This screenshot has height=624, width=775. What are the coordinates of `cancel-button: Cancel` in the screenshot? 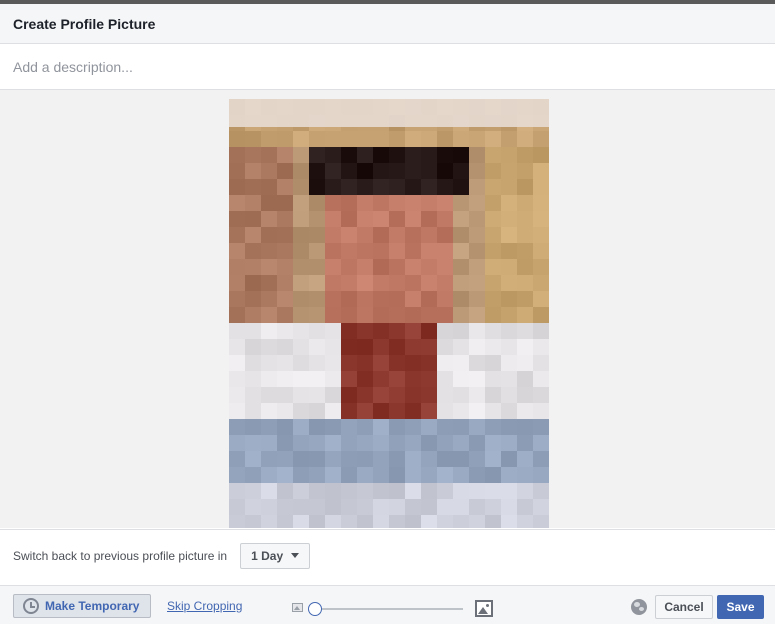 It's located at (684, 607).